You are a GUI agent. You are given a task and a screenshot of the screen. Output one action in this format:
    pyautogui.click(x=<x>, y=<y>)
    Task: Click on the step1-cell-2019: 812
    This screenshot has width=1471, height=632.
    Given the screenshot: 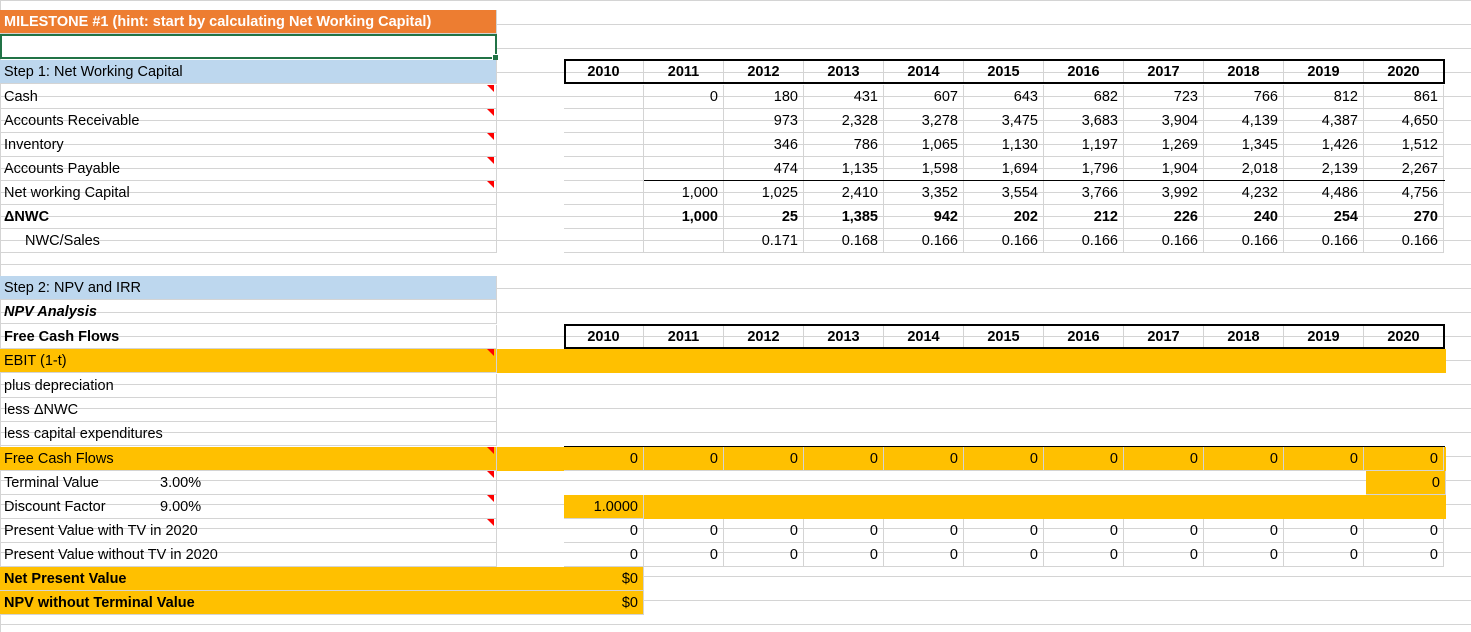 What is the action you would take?
    pyautogui.click(x=1324, y=97)
    